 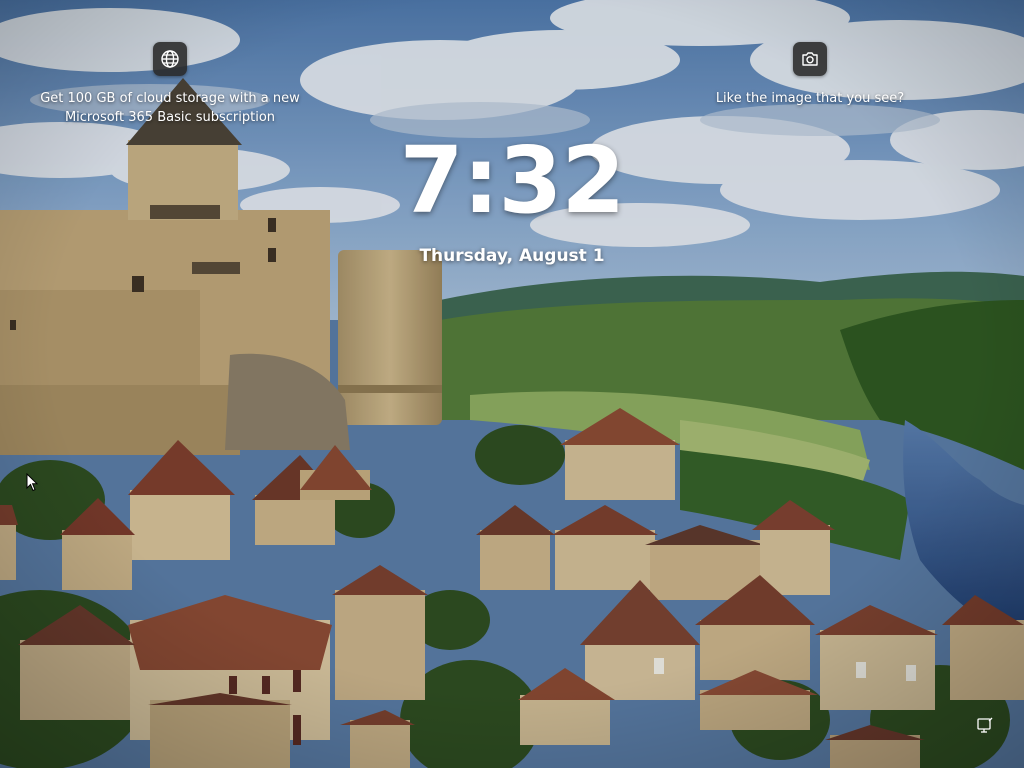 I want to click on lock-screen-date: Thursday, August 1, so click(x=512, y=256).